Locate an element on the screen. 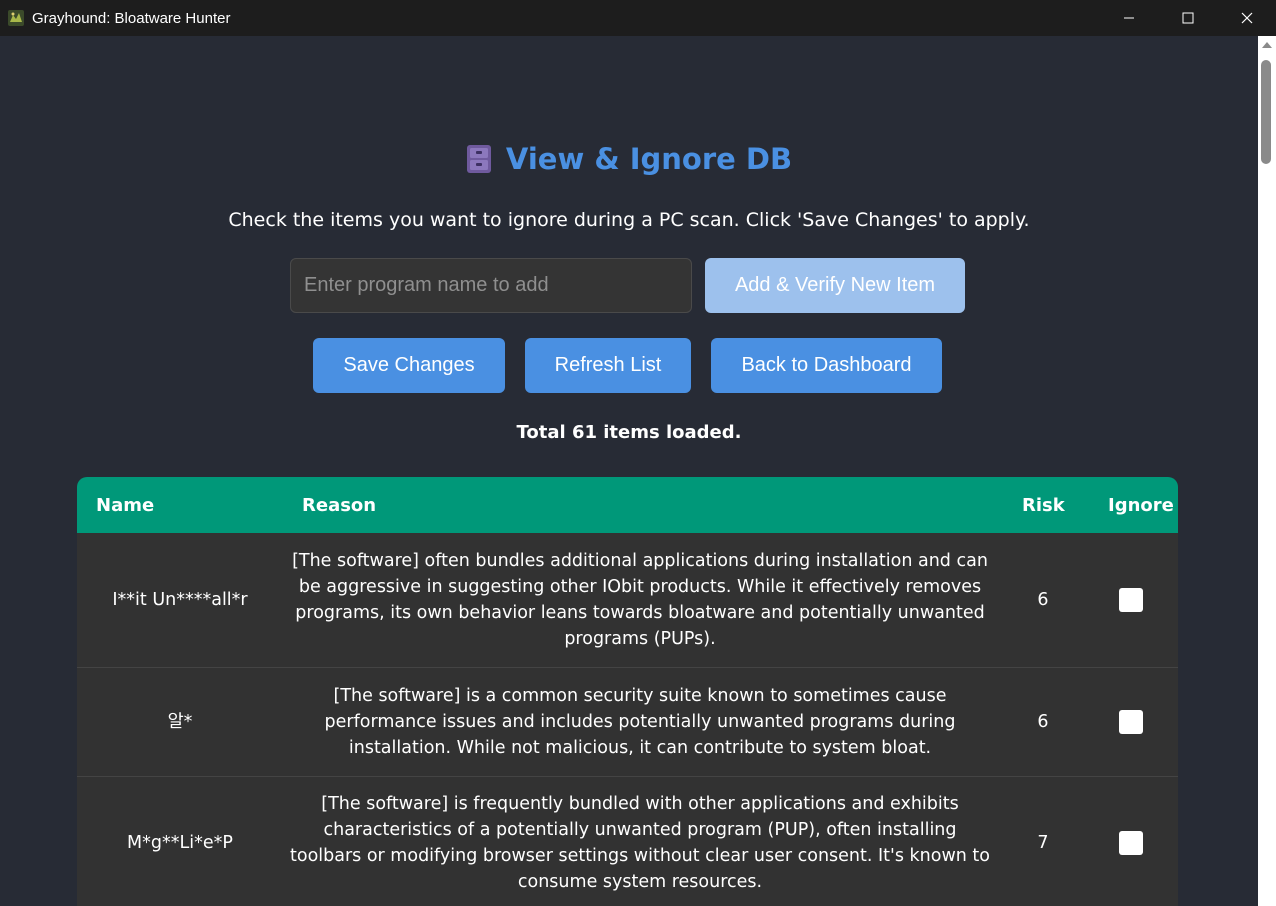  page-heading: View & Ignore DB is located at coordinates (629, 159).